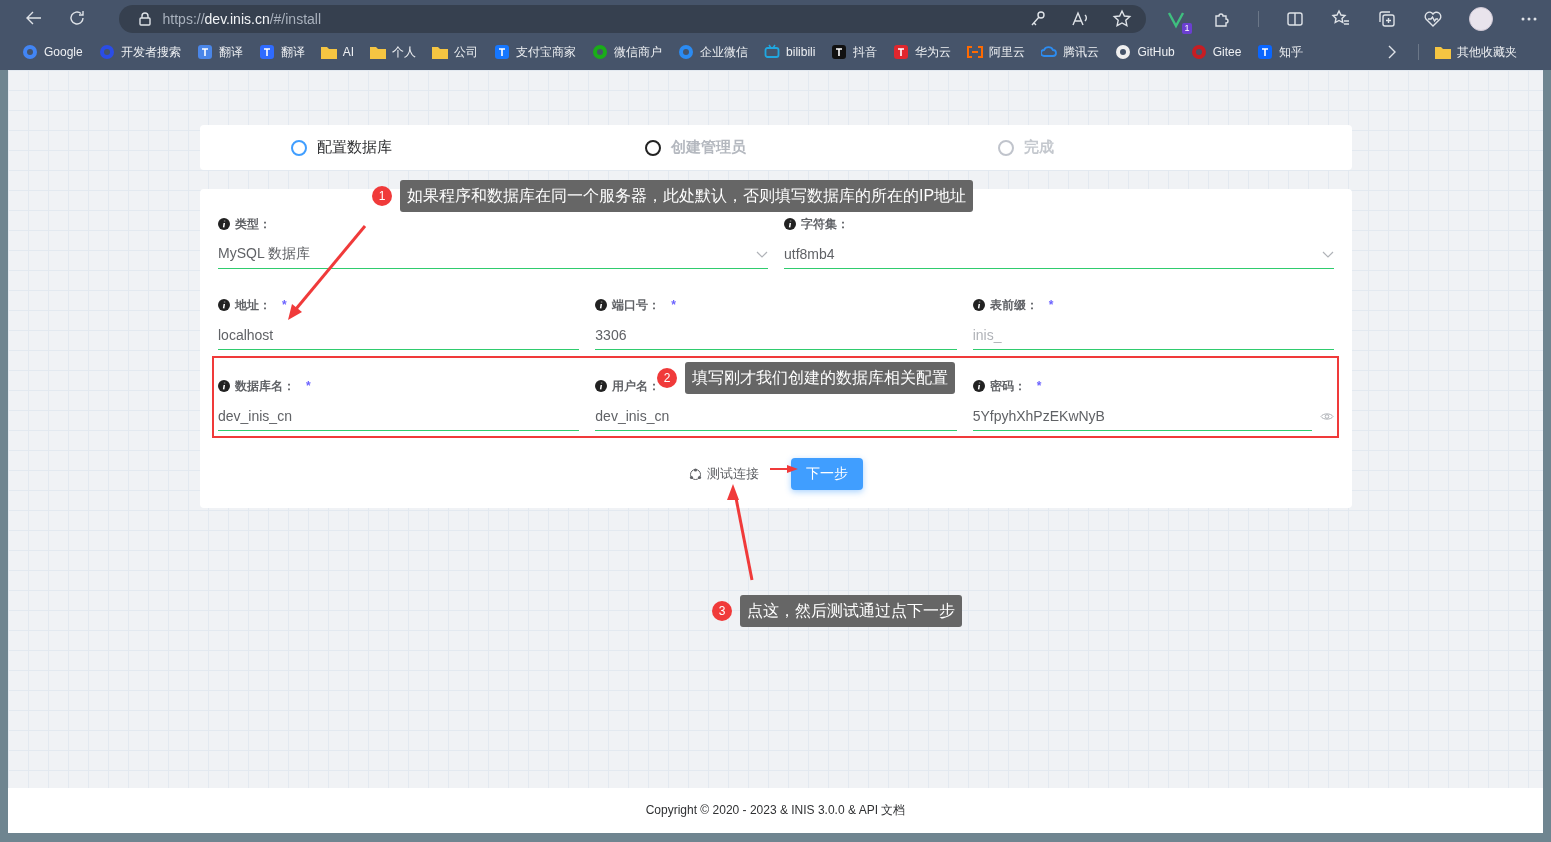 This screenshot has height=842, width=1551. Describe the element at coordinates (1153, 335) in the screenshot. I see `input-field: inis_` at that location.